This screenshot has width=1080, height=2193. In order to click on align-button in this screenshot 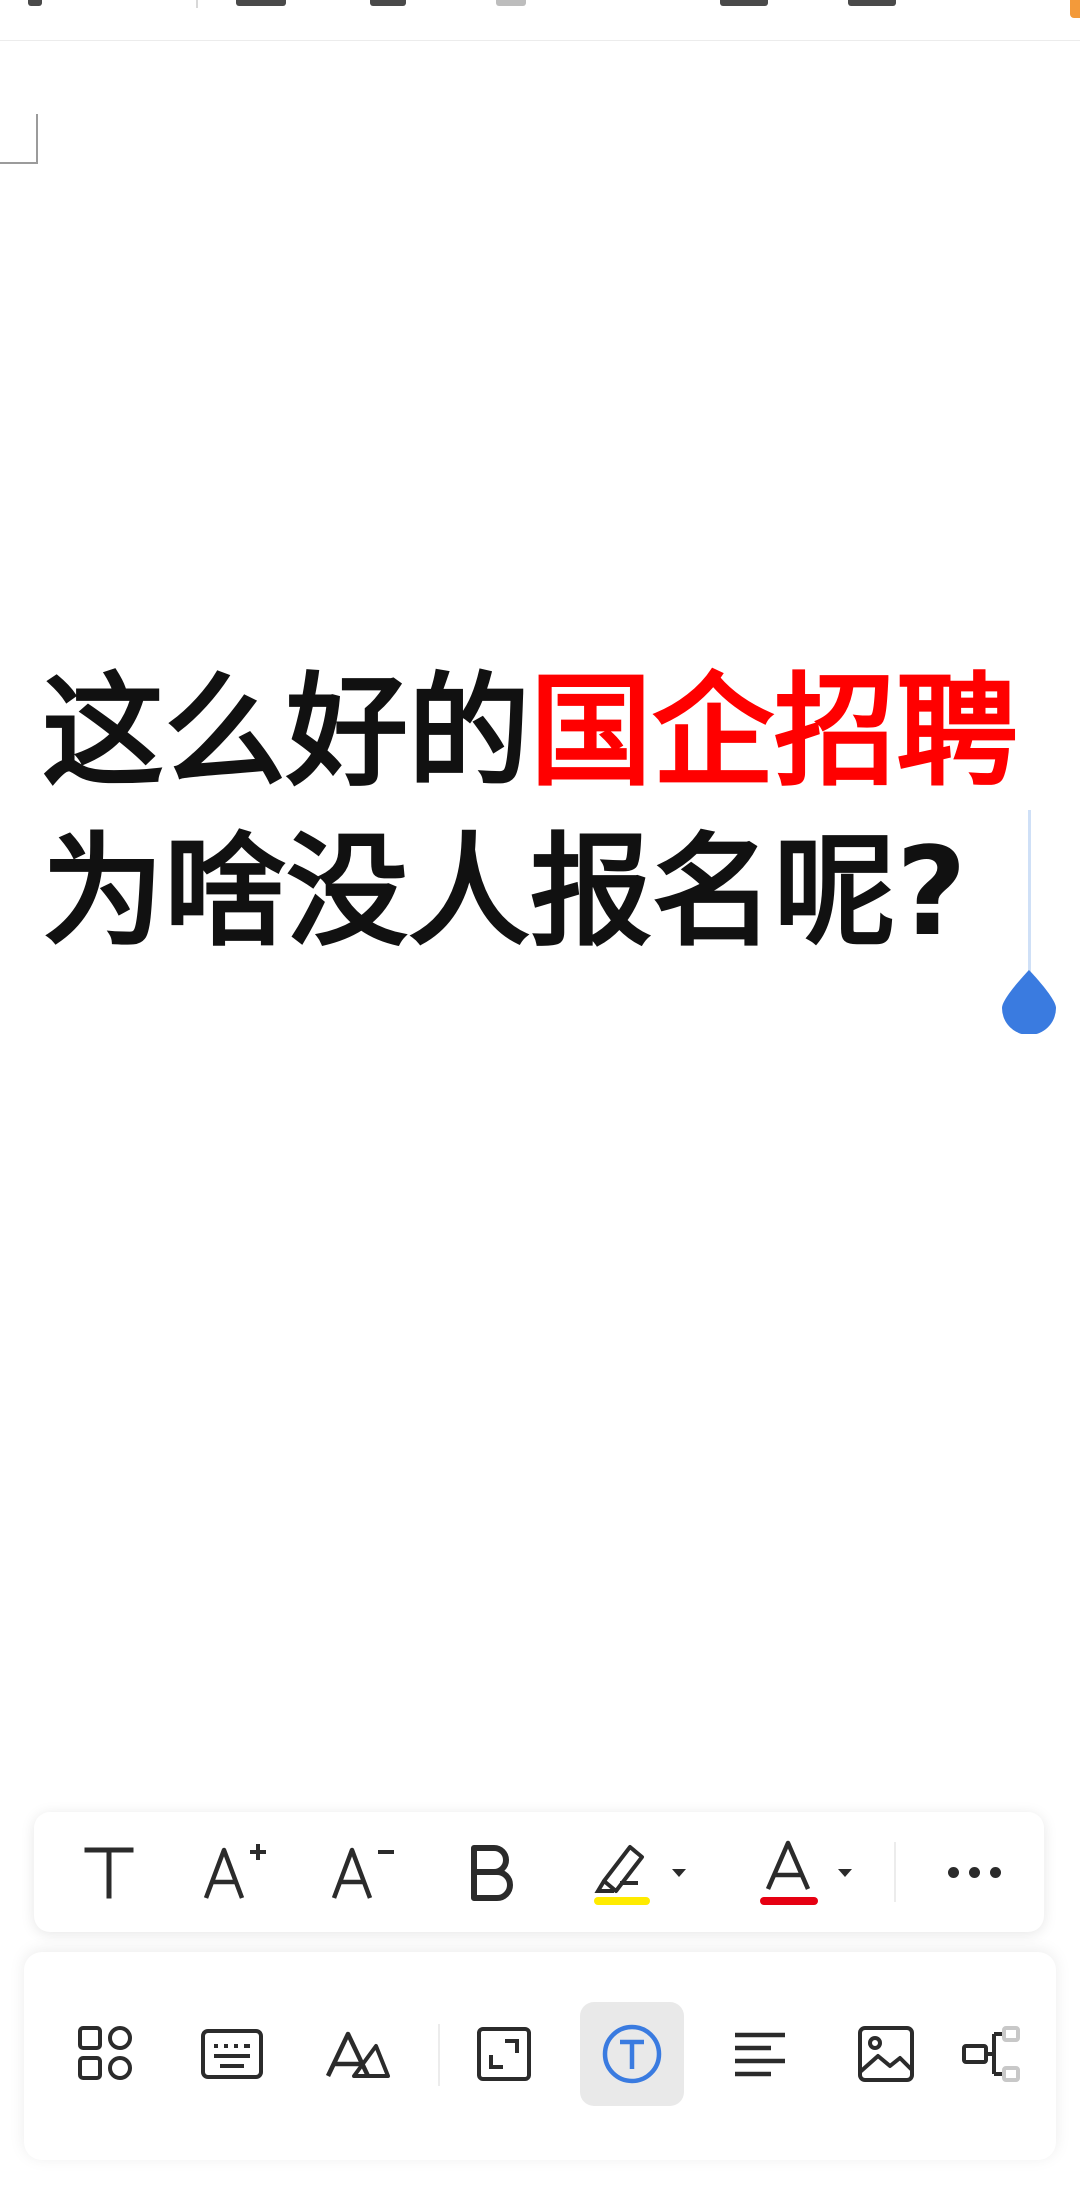, I will do `click(760, 2054)`.